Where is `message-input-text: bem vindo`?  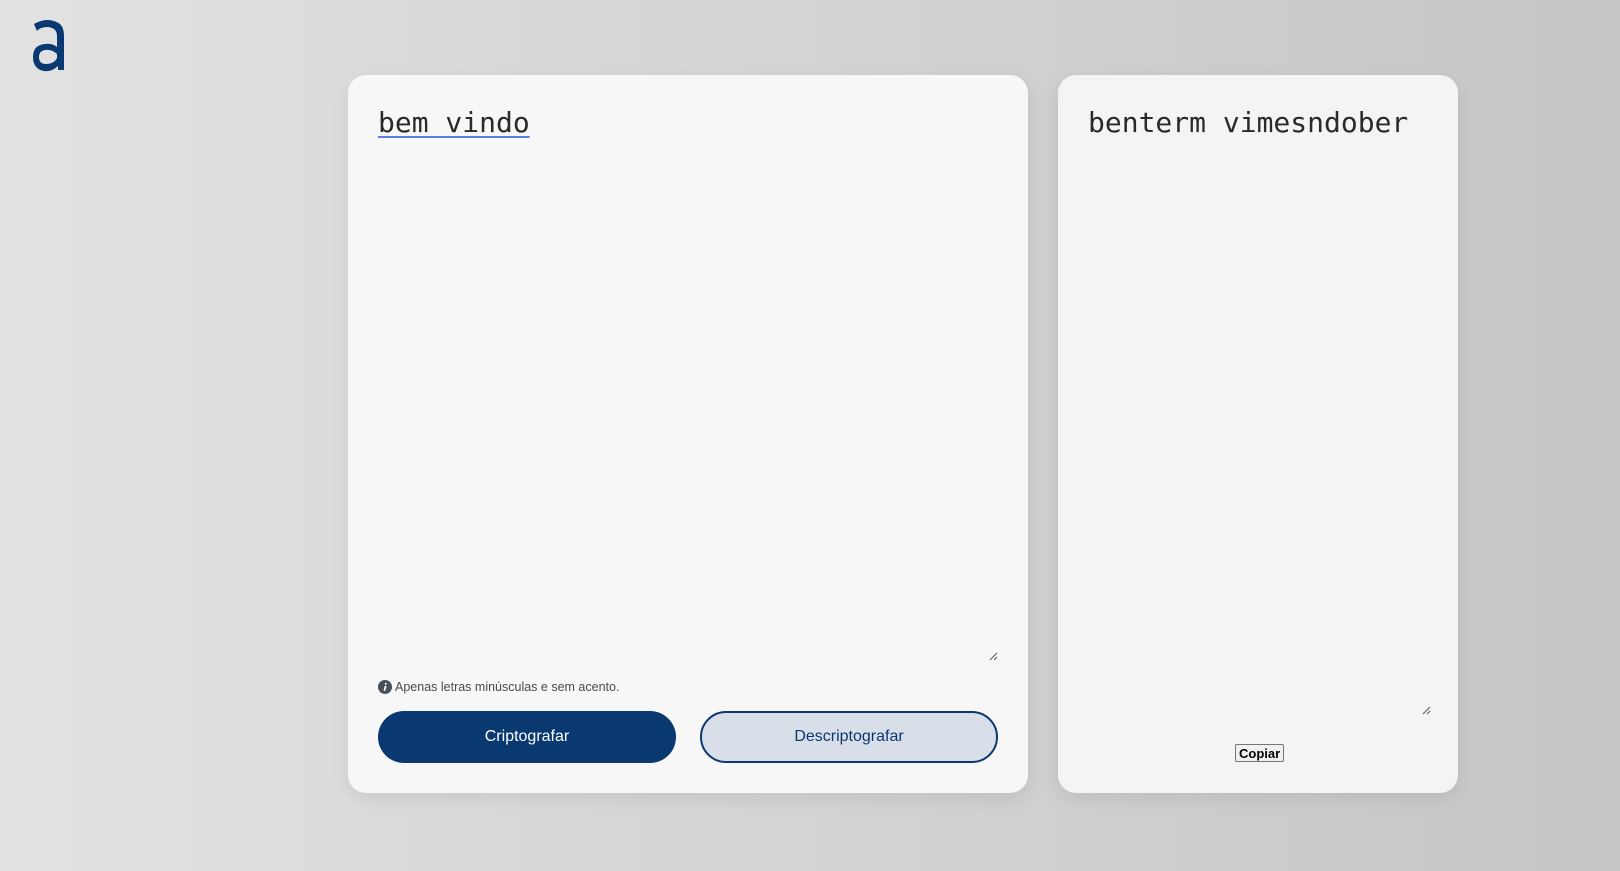
message-input-text: bem vindo is located at coordinates (454, 122).